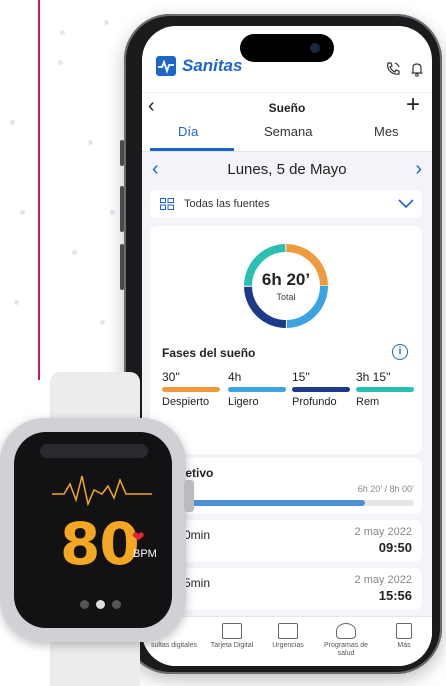 This screenshot has width=446, height=686. I want to click on nav-label: Tarjeta Digital, so click(232, 645).